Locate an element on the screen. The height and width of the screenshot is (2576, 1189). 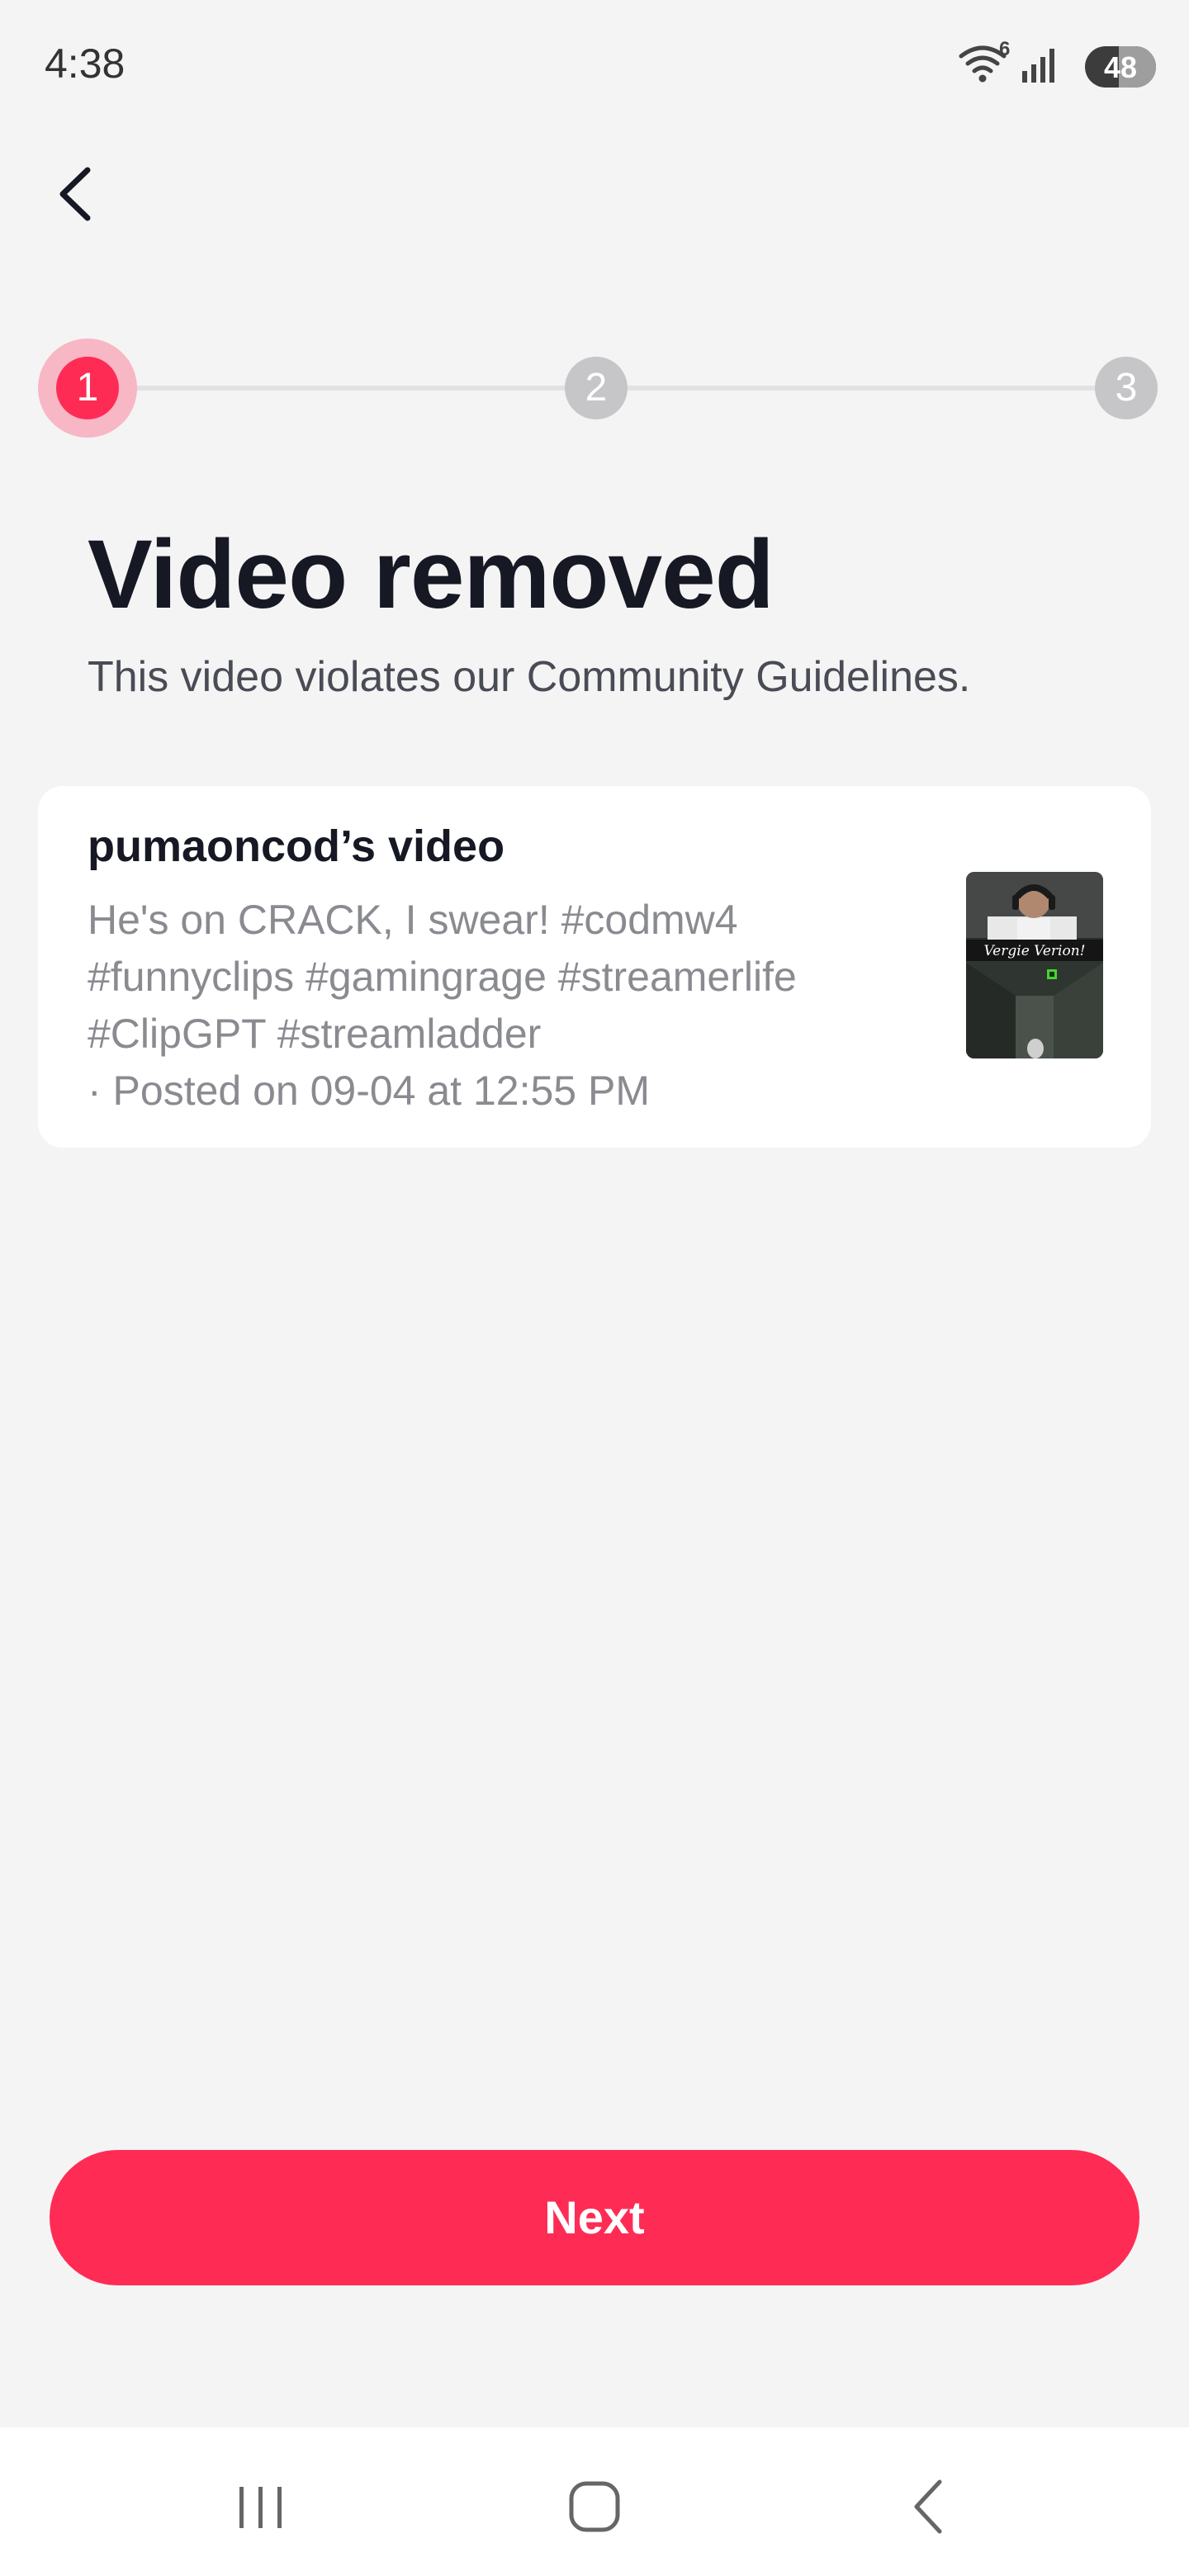
back-icon is located at coordinates (928, 2506).